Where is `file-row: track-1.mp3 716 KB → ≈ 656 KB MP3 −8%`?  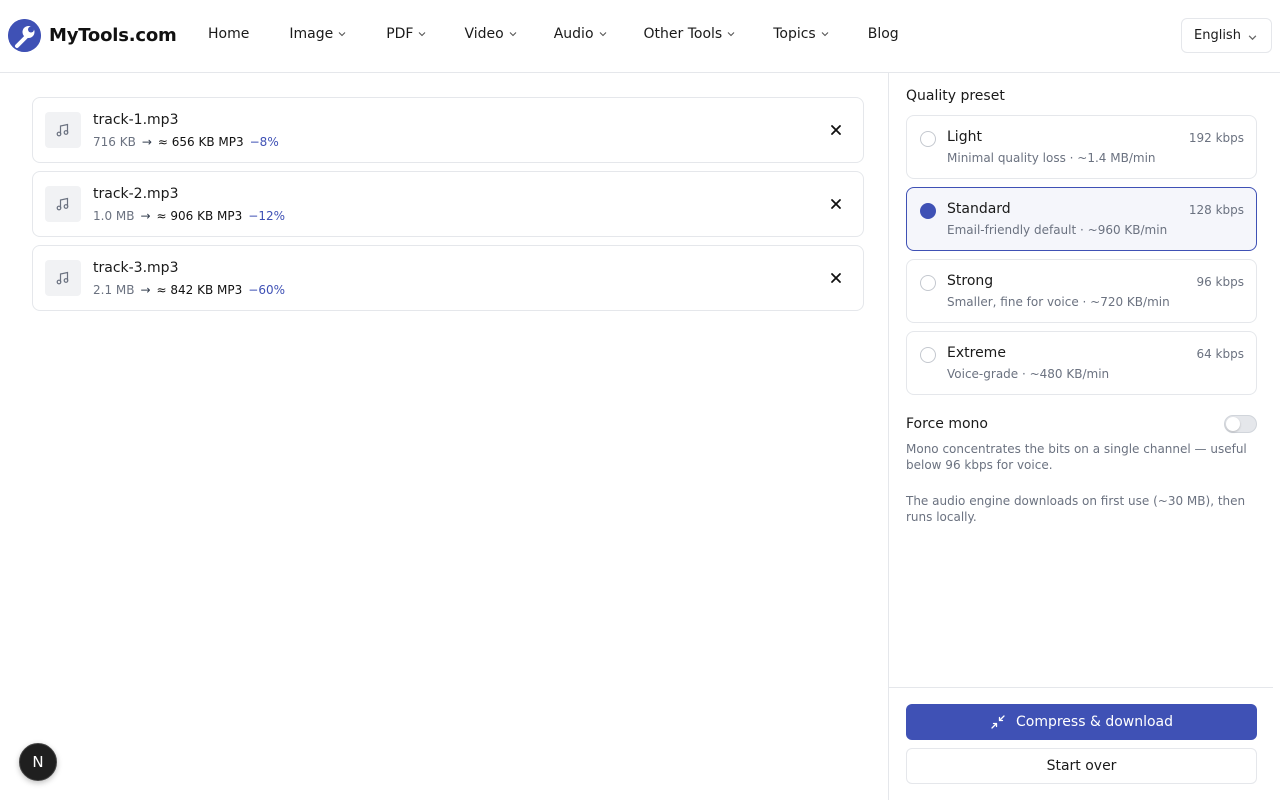 file-row: track-1.mp3 716 KB → ≈ 656 KB MP3 −8% is located at coordinates (448, 130).